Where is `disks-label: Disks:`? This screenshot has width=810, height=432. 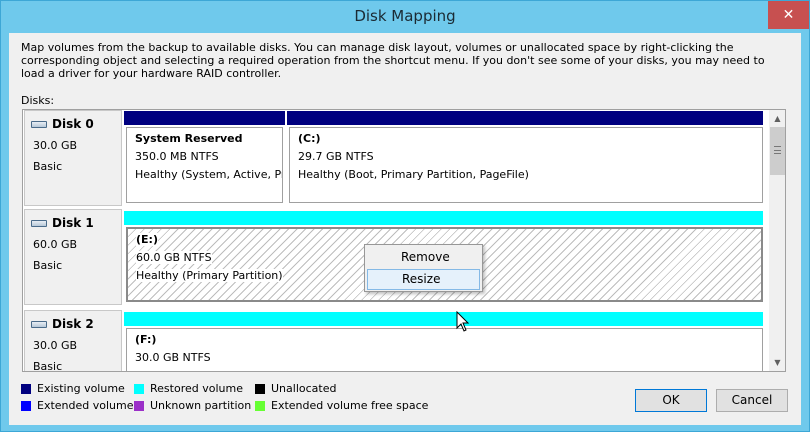 disks-label: Disks: is located at coordinates (38, 100).